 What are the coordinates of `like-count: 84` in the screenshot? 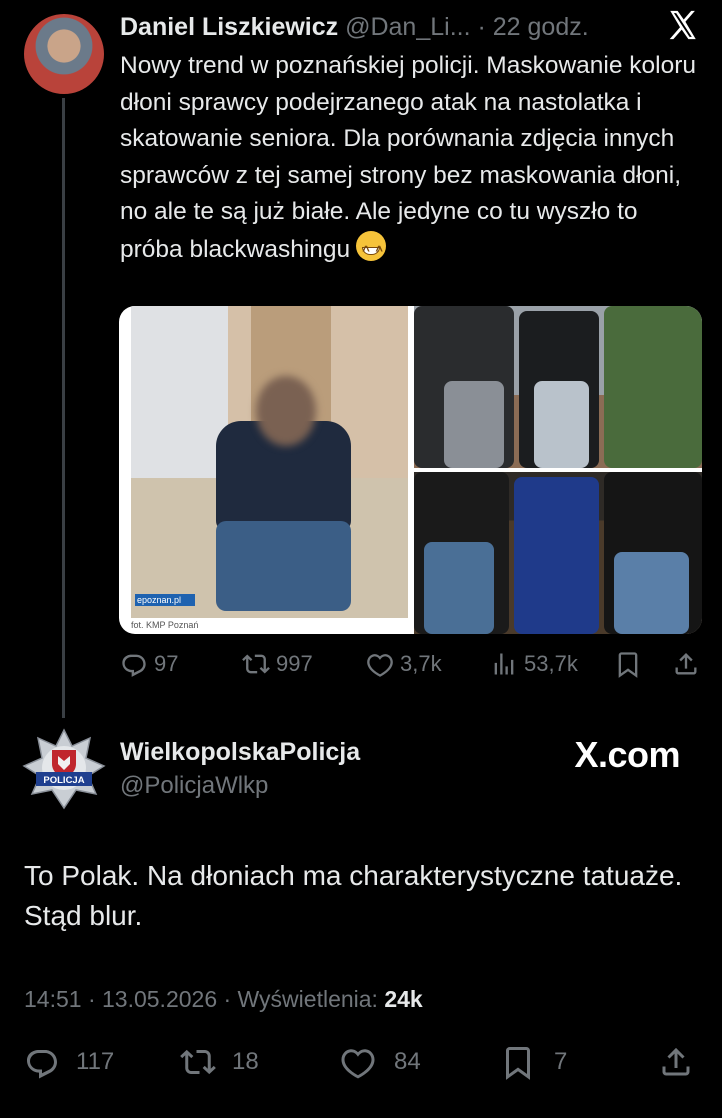 It's located at (407, 1061).